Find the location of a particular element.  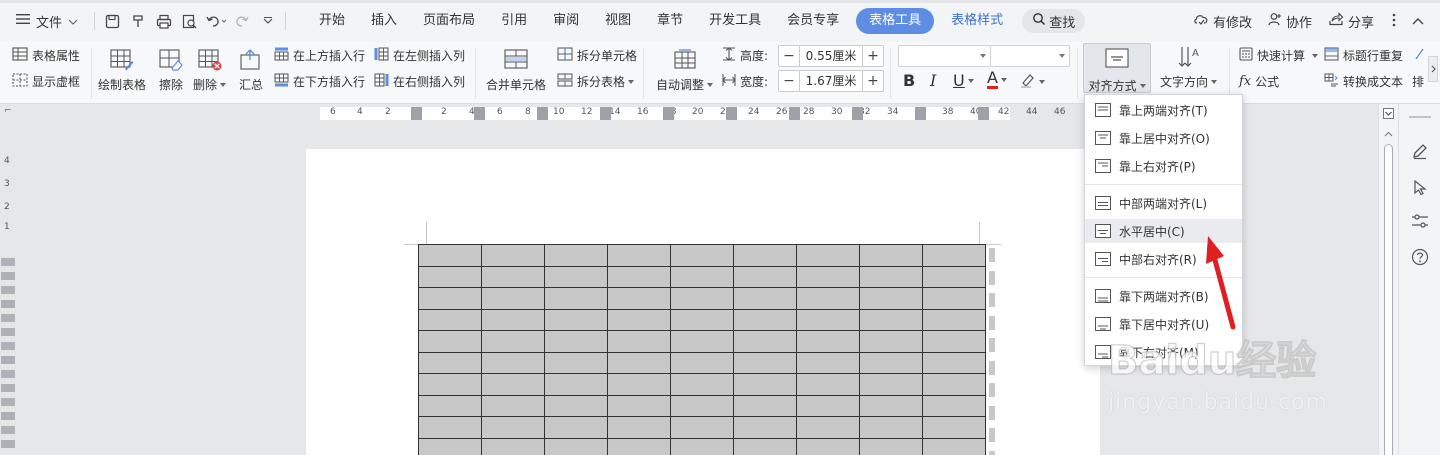

help-icon is located at coordinates (1420, 257).